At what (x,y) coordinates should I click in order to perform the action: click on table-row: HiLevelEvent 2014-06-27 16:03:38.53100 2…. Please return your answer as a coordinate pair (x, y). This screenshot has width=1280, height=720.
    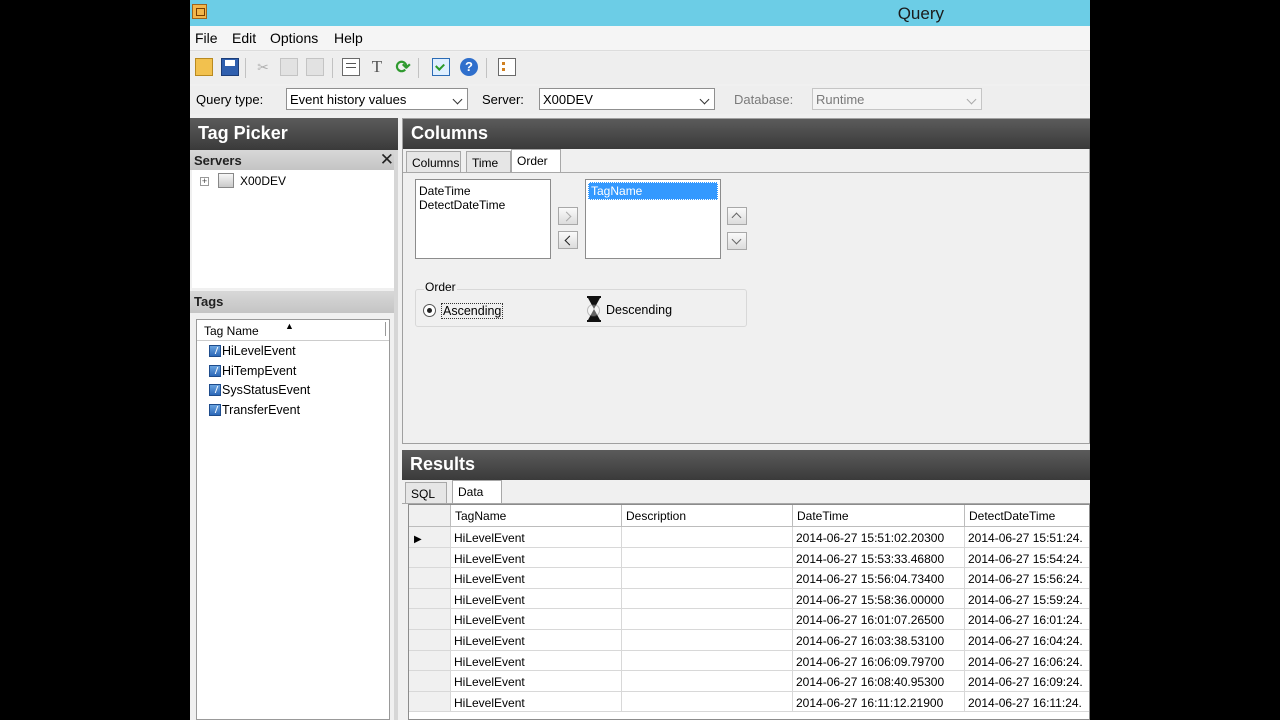
    Looking at the image, I should click on (749, 640).